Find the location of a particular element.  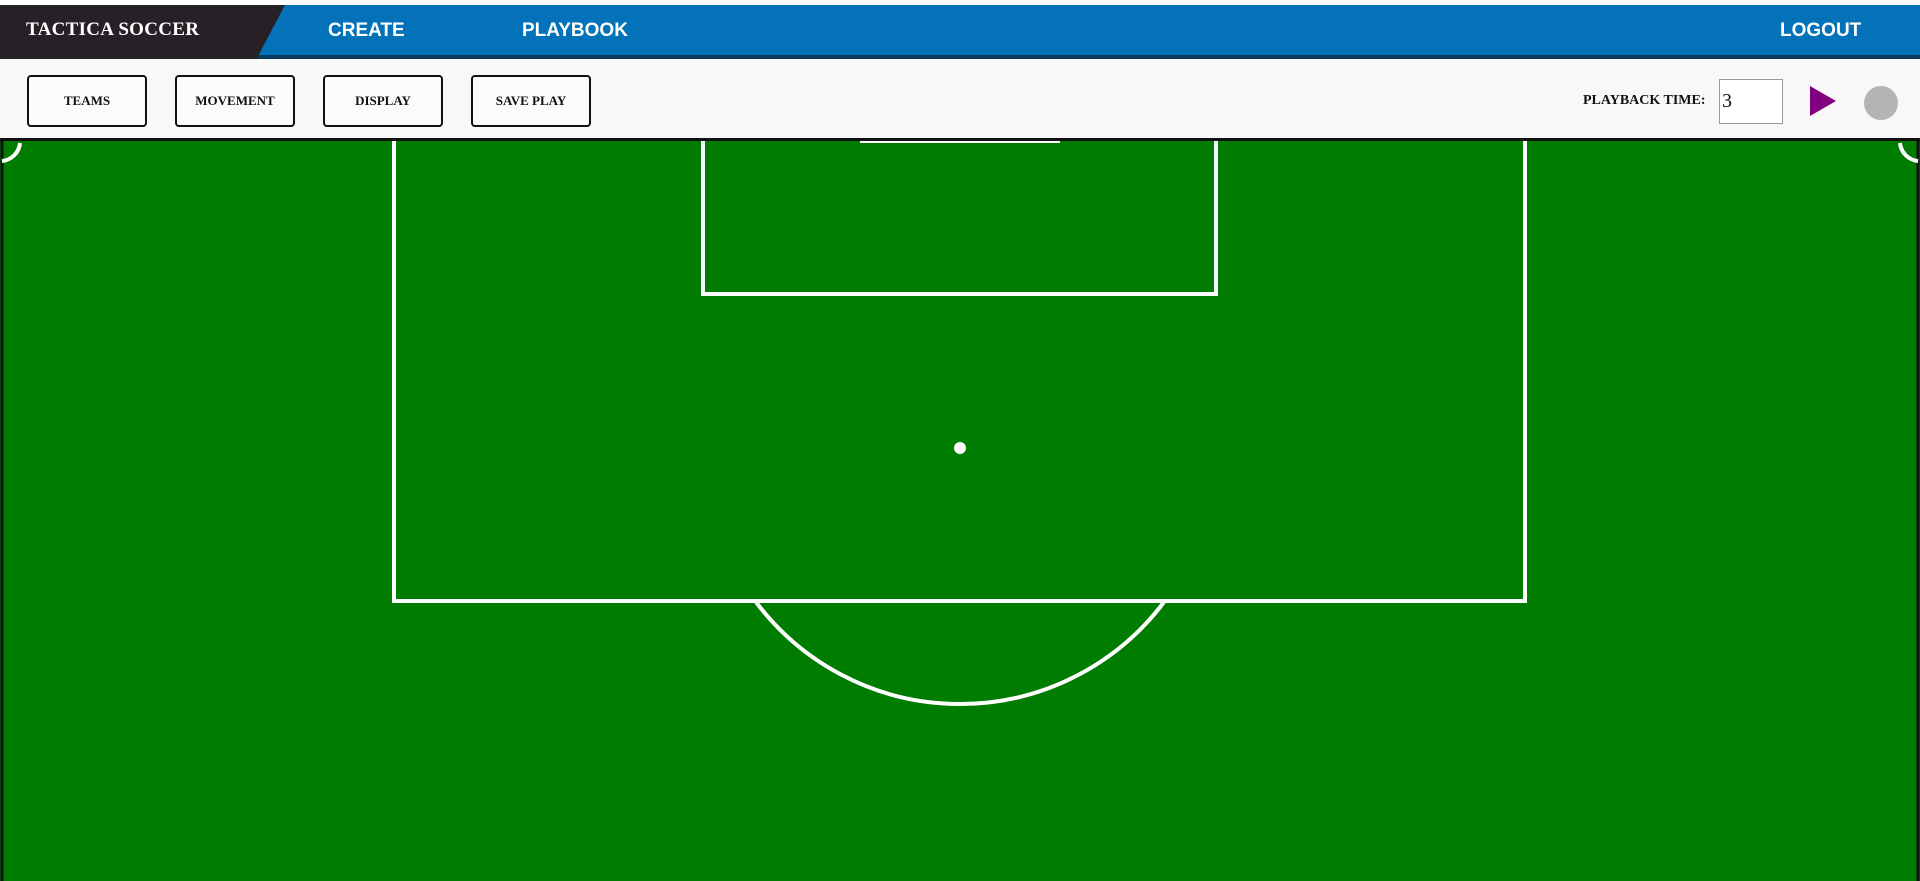

nav-create-link: CREATE is located at coordinates (366, 31).